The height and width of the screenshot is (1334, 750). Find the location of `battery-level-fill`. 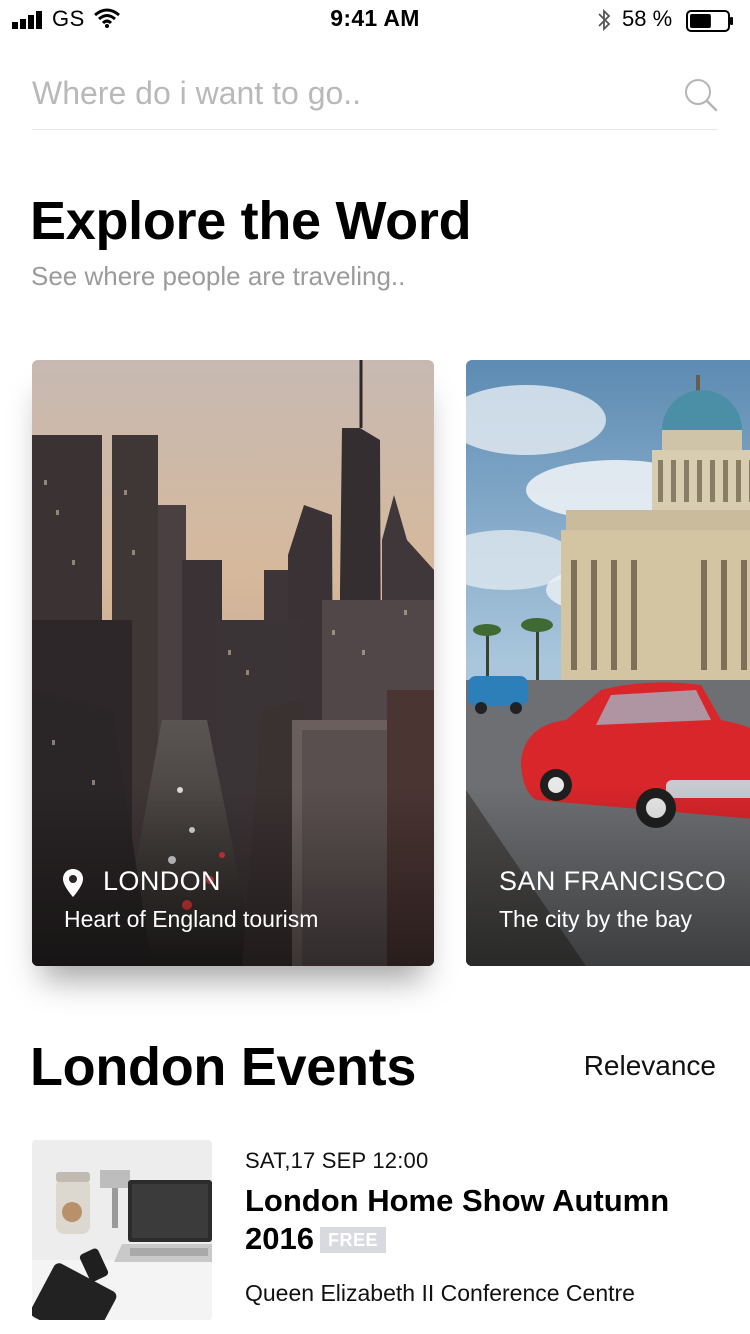

battery-level-fill is located at coordinates (700, 21).